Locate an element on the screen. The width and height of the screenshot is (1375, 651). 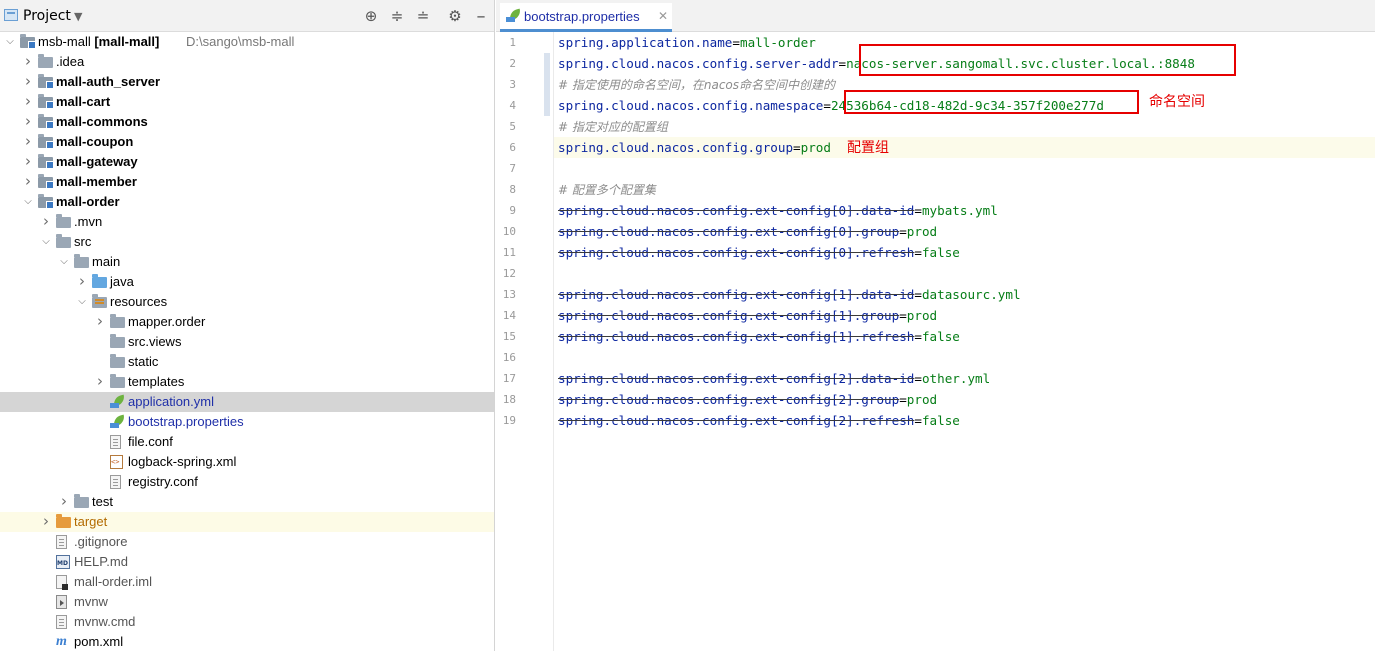
tree-item: ⌵ main is located at coordinates (247, 262).